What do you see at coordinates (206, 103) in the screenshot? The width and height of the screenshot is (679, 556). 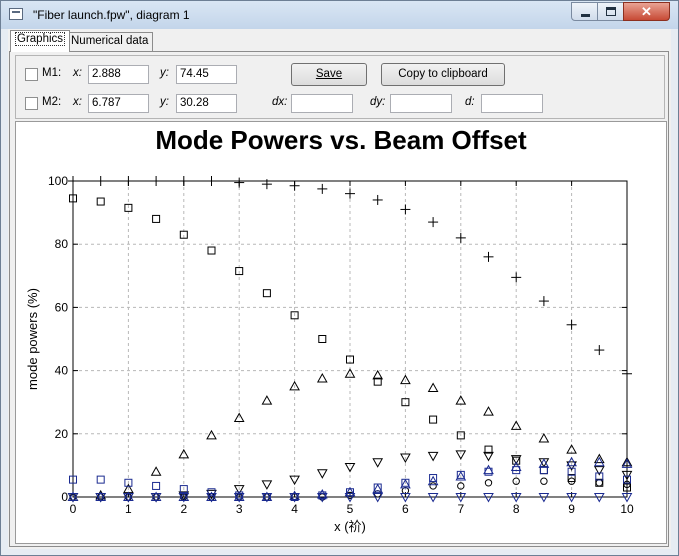 I see `m2-y-field: 30.28` at bounding box center [206, 103].